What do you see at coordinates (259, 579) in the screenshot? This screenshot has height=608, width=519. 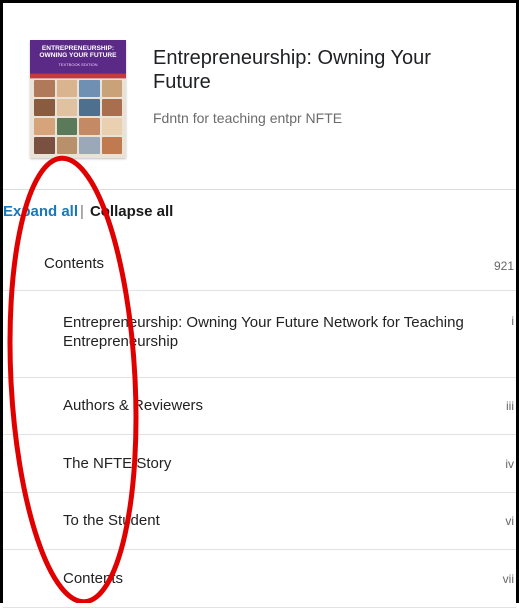 I see `toc-item: Contents vii` at bounding box center [259, 579].